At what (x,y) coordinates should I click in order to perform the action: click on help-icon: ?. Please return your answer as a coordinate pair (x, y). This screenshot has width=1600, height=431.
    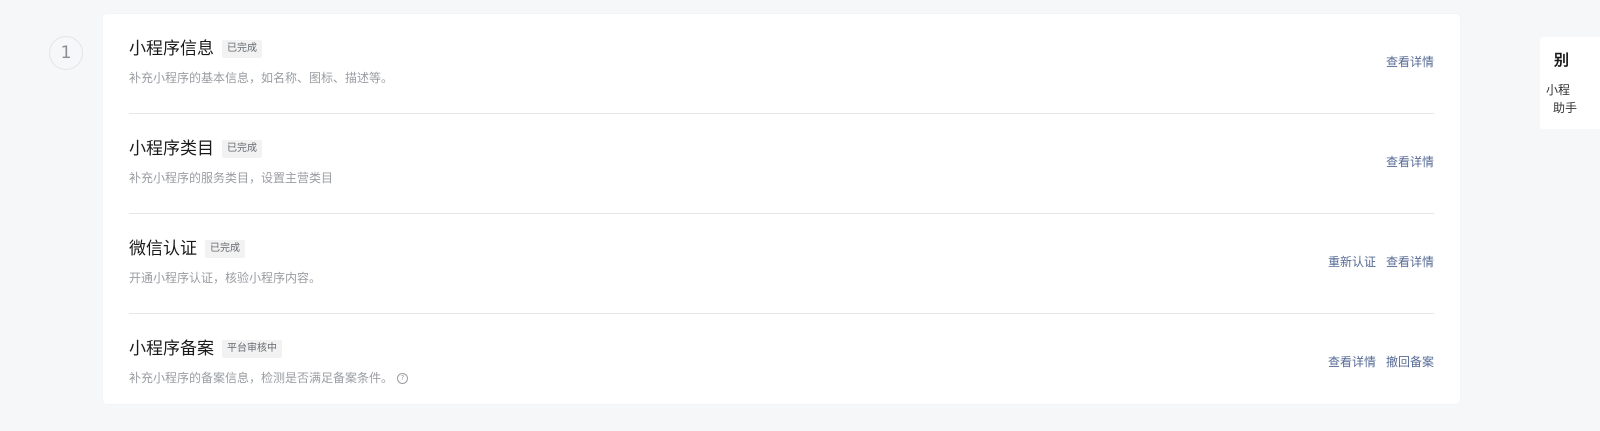
    Looking at the image, I should click on (403, 378).